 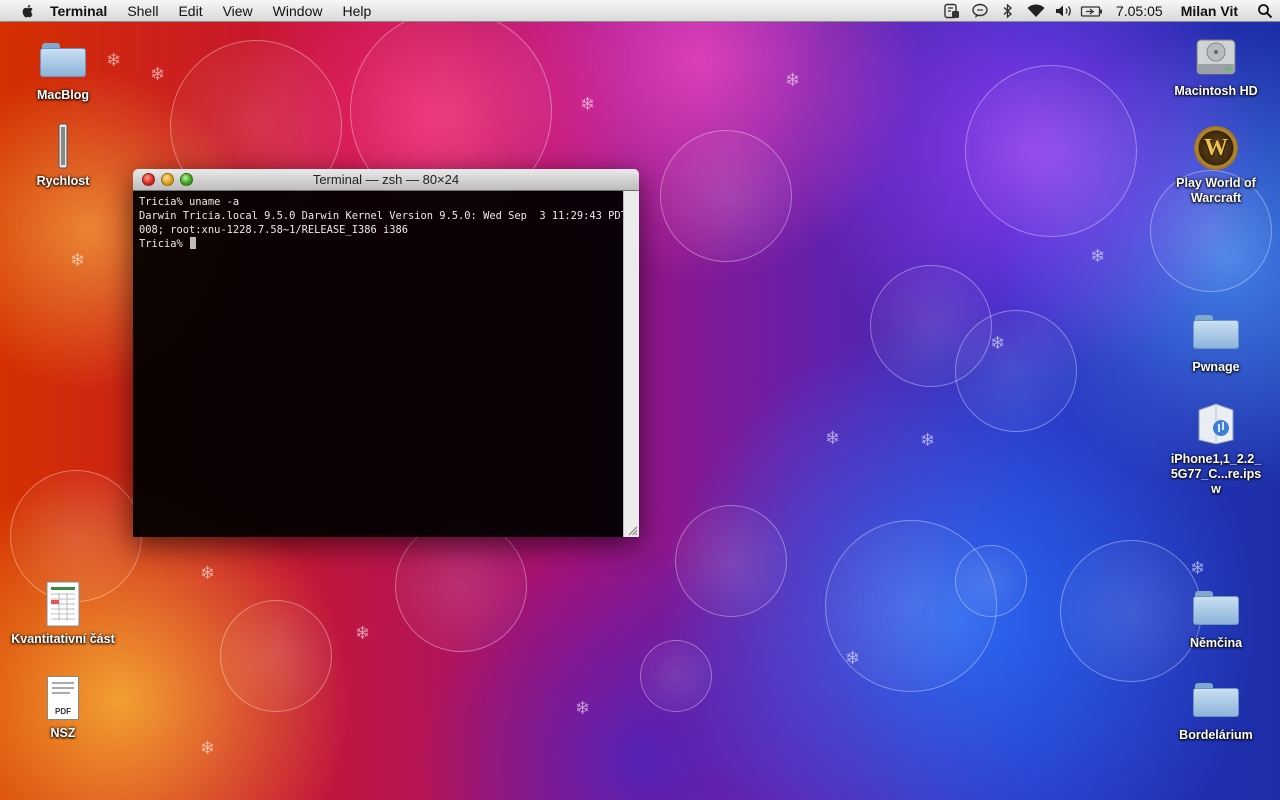 I want to click on spotlight-search-icon, so click(x=1265, y=11).